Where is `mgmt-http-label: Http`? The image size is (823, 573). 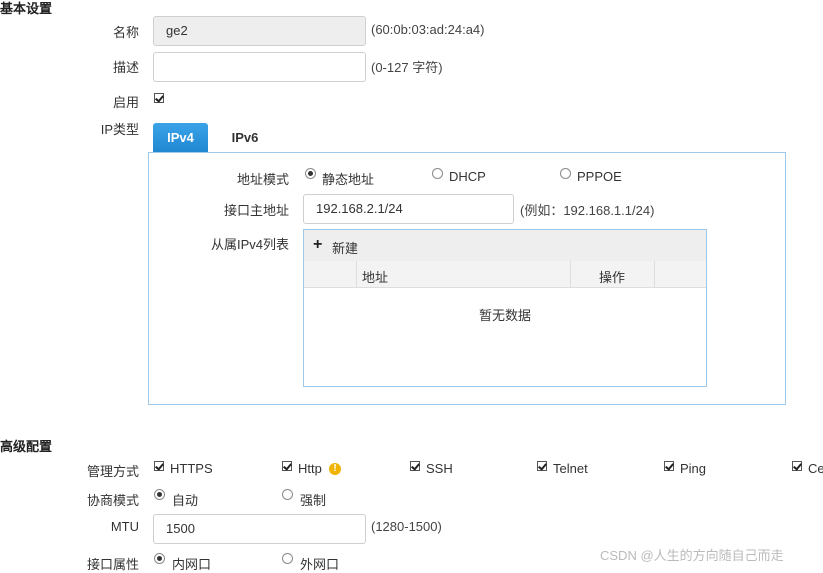 mgmt-http-label: Http is located at coordinates (310, 468).